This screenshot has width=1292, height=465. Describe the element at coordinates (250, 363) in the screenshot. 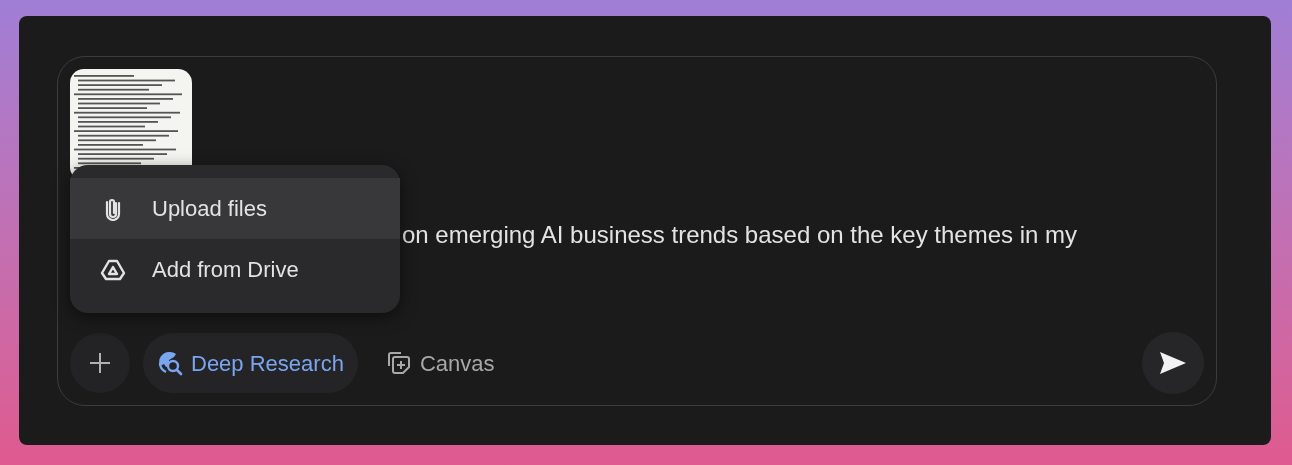

I see `tool-button: Deep Research` at that location.